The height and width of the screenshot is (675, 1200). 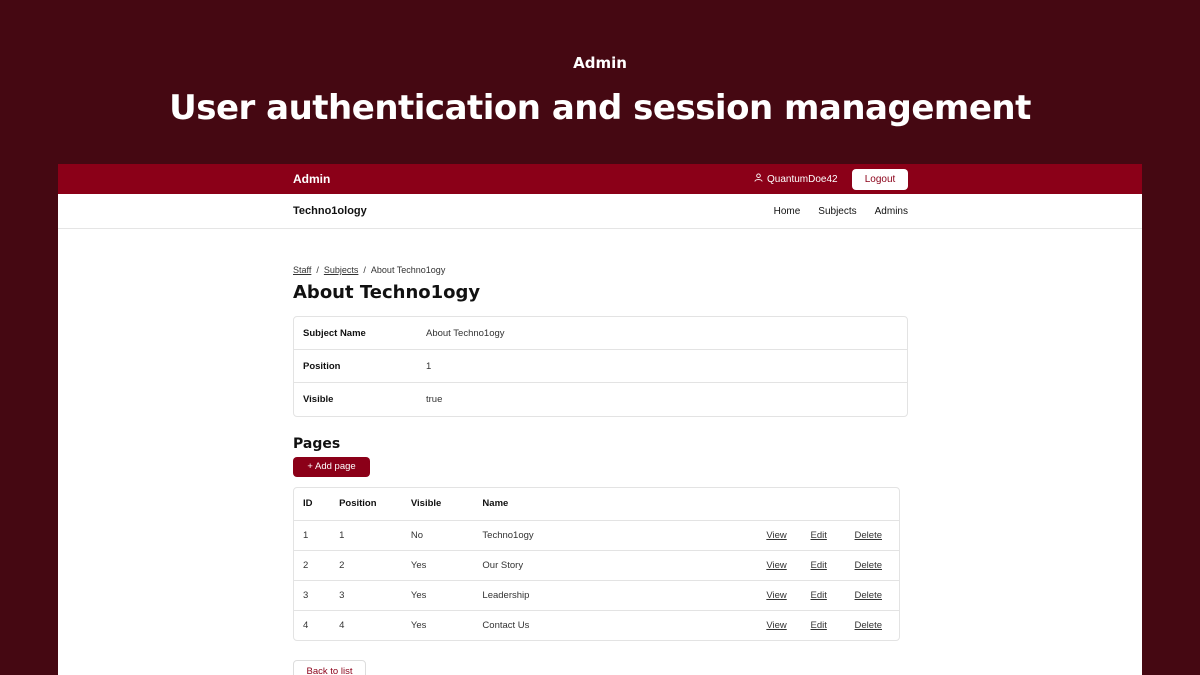 What do you see at coordinates (624, 595) in the screenshot?
I see `cell-name: Leadership` at bounding box center [624, 595].